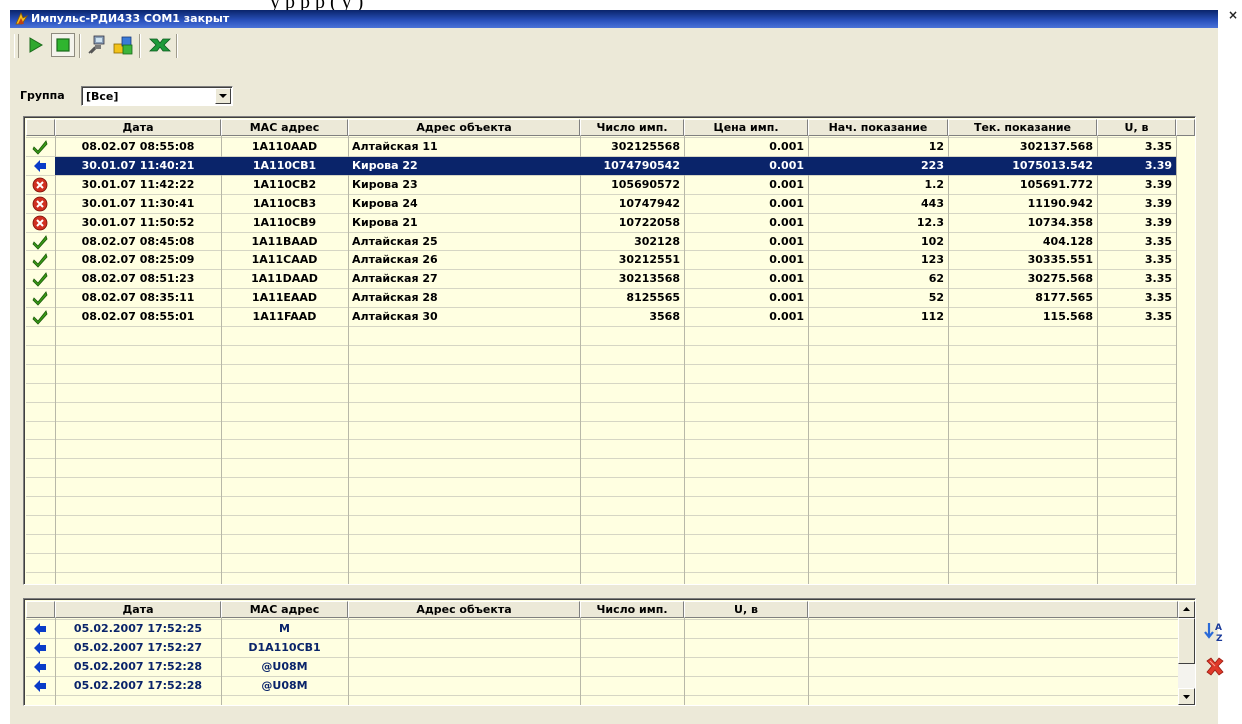 The height and width of the screenshot is (724, 1242). Describe the element at coordinates (632, 127) in the screenshot. I see `pulses-col-header: Число имп.` at that location.